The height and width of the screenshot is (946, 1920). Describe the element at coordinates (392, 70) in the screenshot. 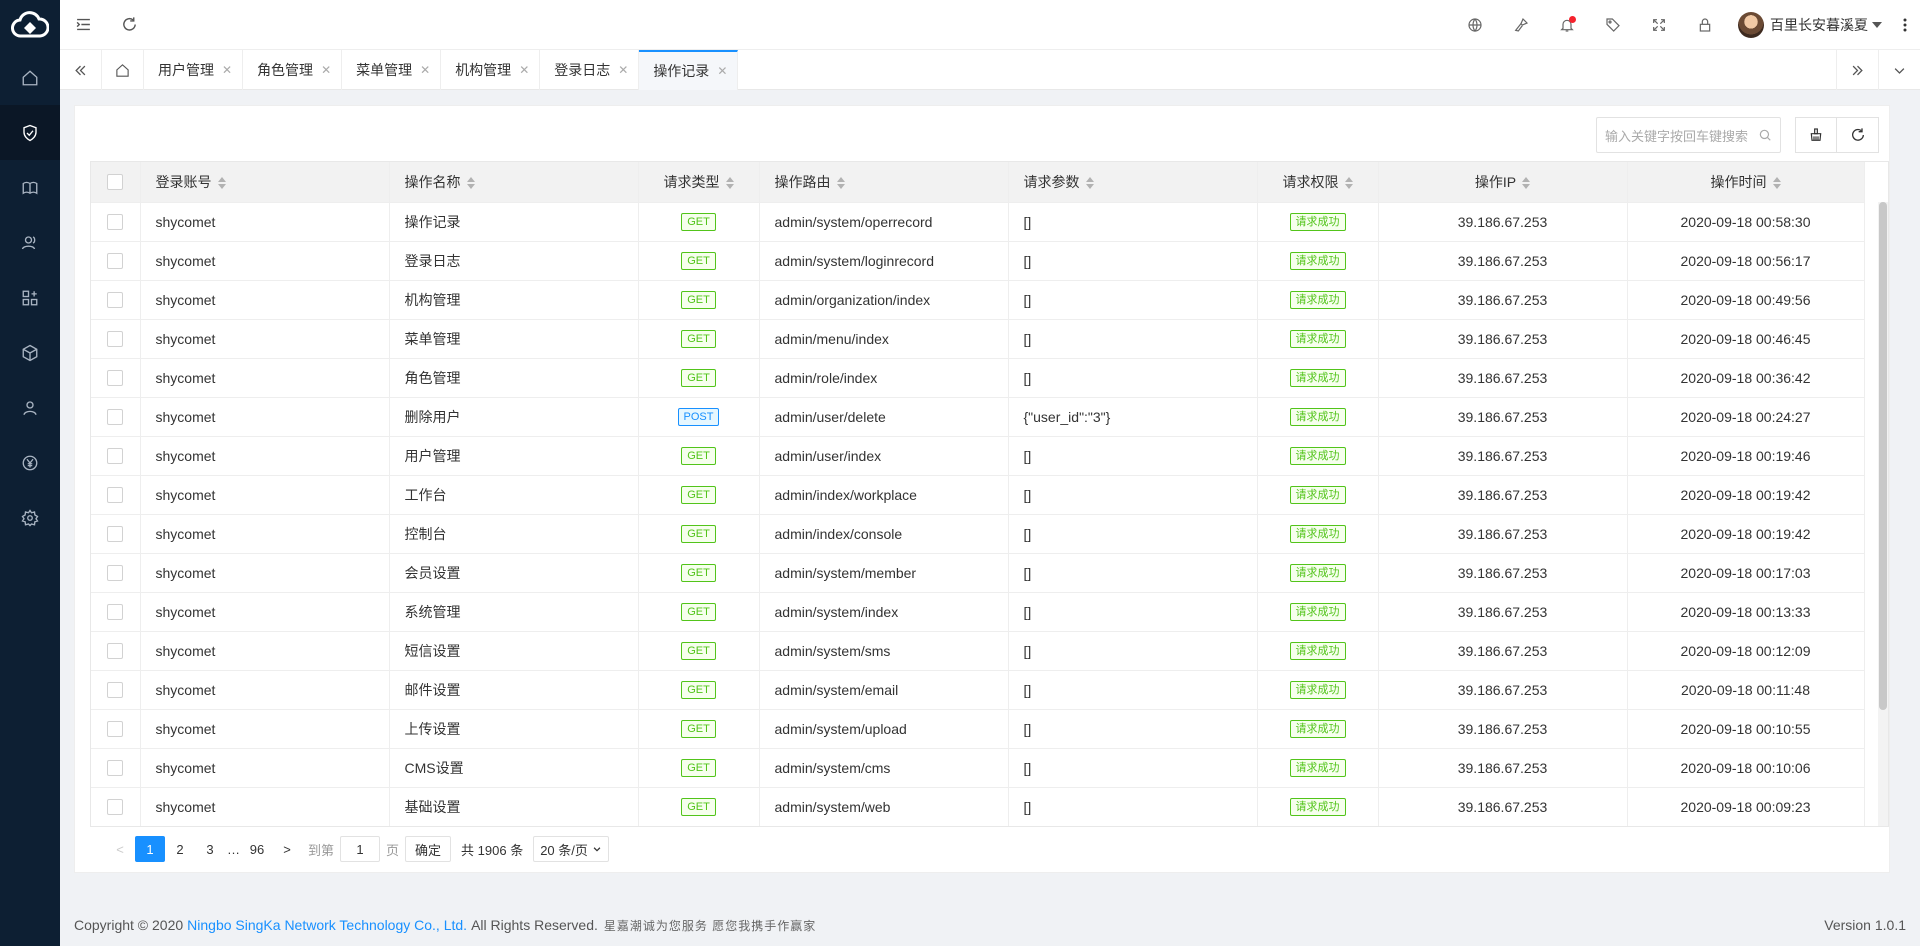

I see `tab-menu-management: 菜单管理 ✕` at that location.